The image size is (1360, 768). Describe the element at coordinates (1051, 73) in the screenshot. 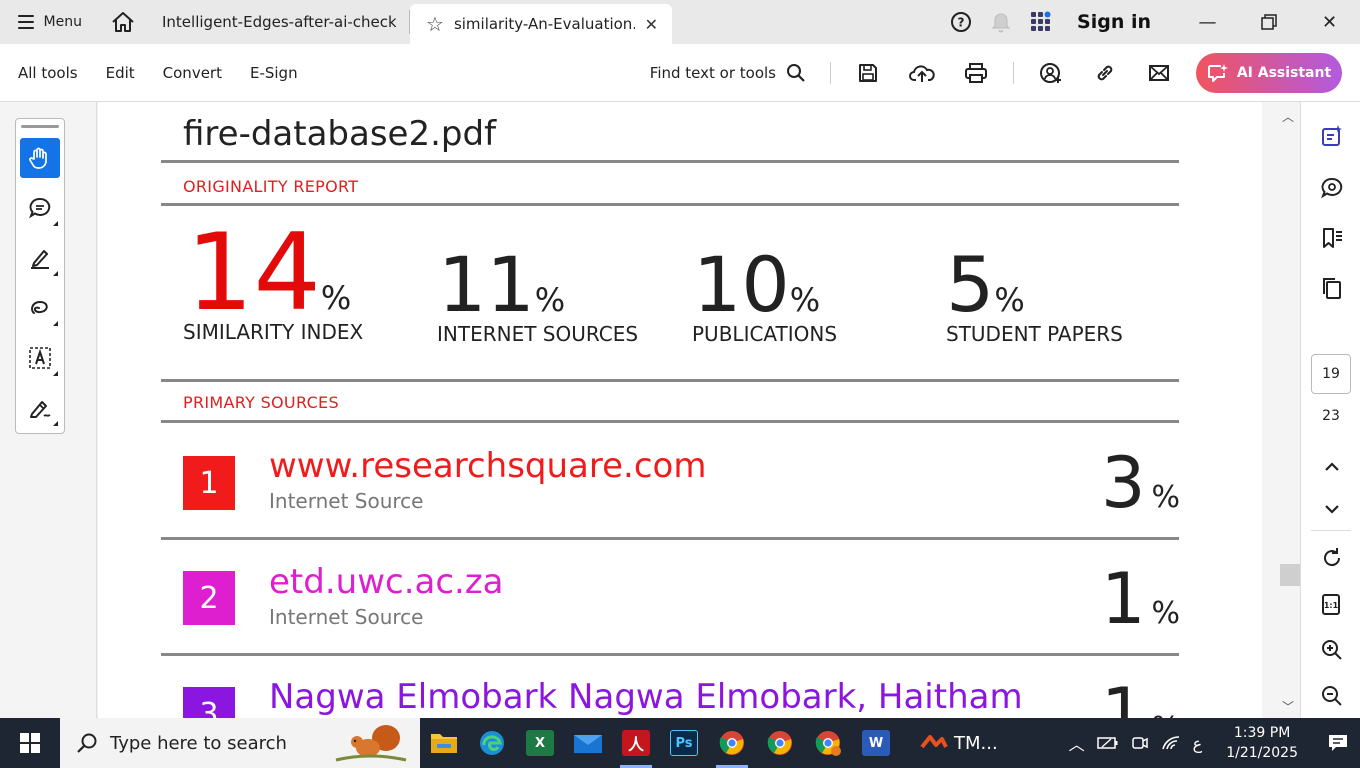

I see `share-user-button` at that location.